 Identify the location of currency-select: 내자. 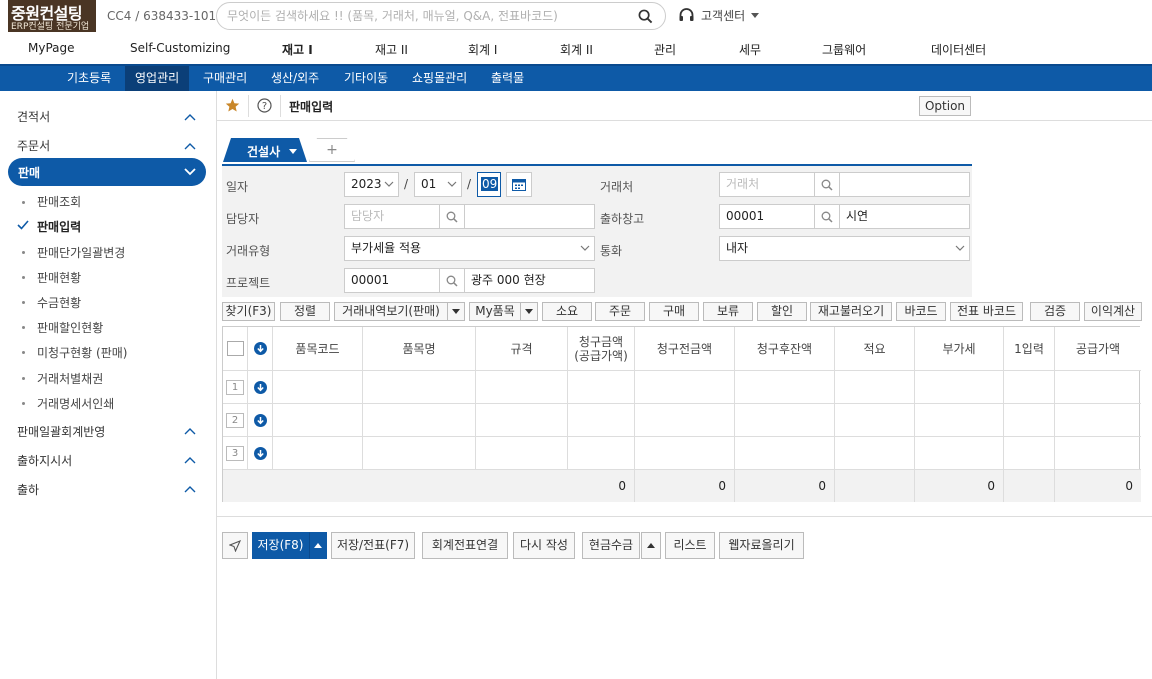
(844, 248).